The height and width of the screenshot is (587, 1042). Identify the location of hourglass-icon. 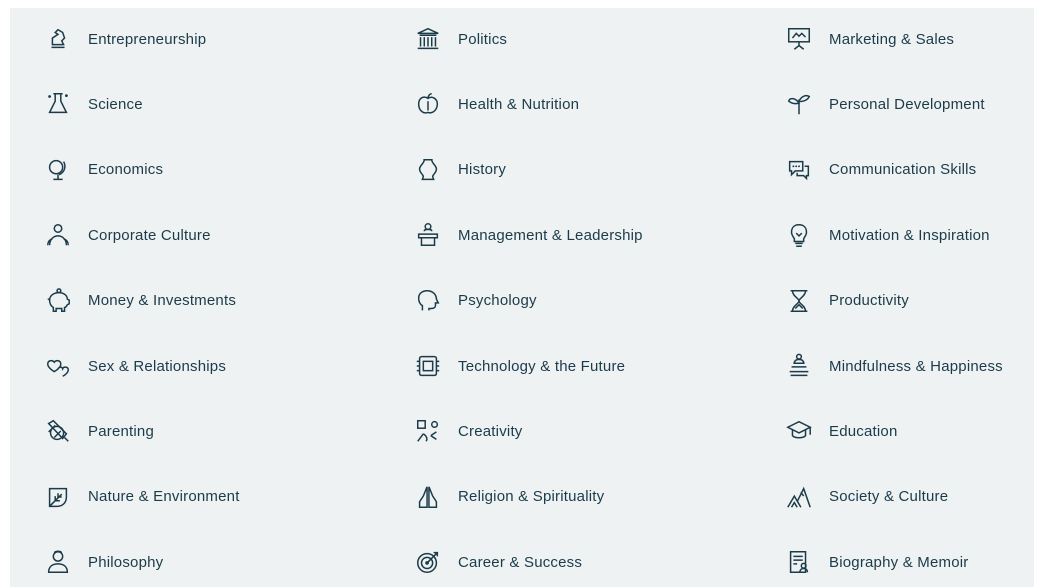
(799, 301).